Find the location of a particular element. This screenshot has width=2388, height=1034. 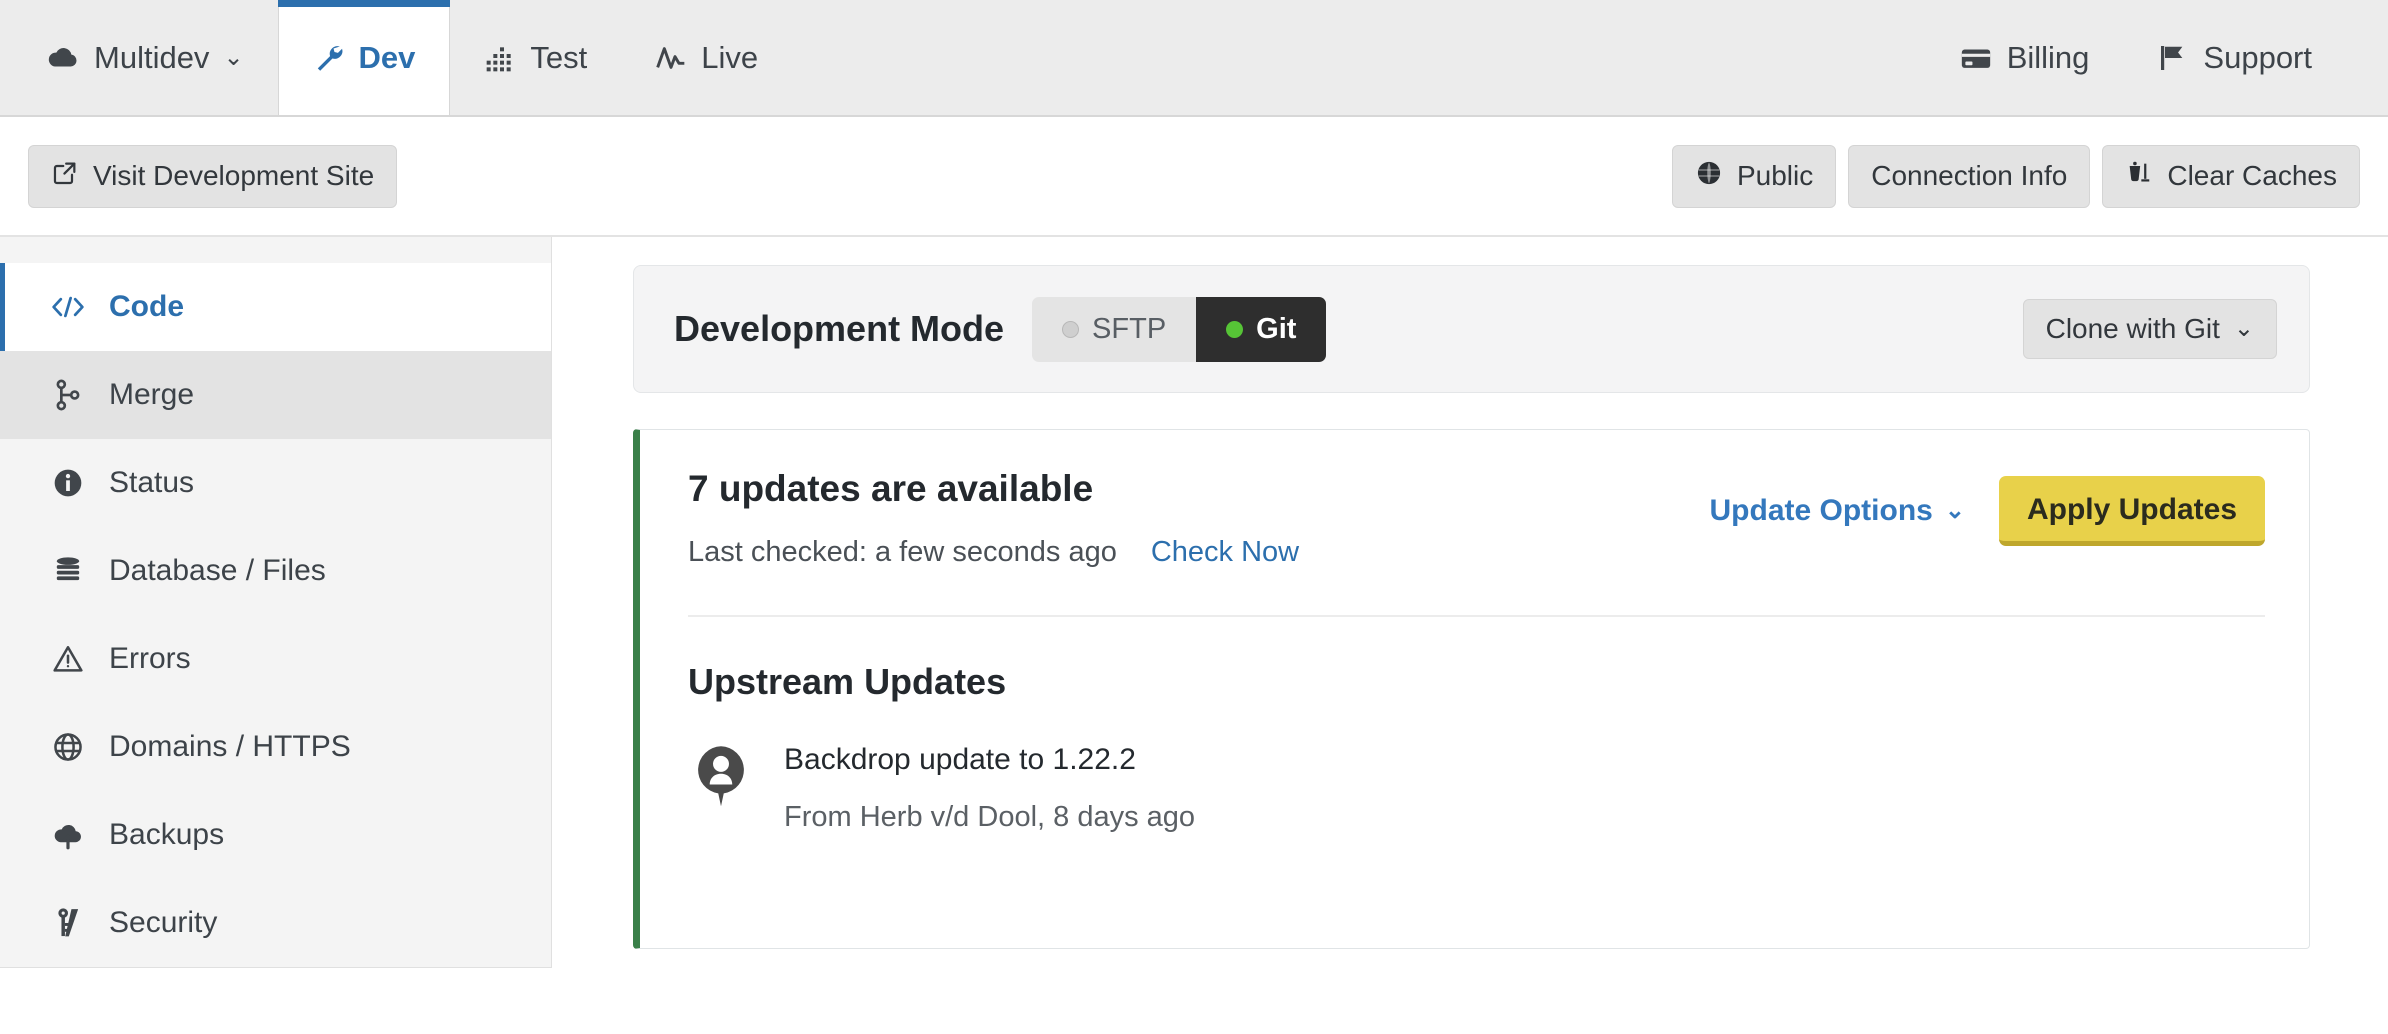

tab-test: Test is located at coordinates (535, 57).